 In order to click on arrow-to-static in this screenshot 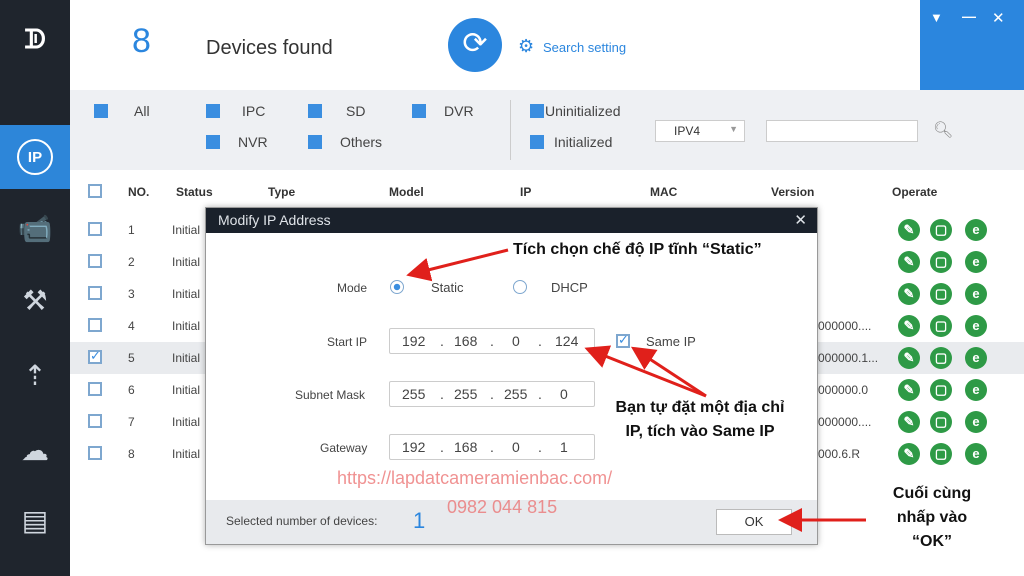, I will do `click(457, 265)`.